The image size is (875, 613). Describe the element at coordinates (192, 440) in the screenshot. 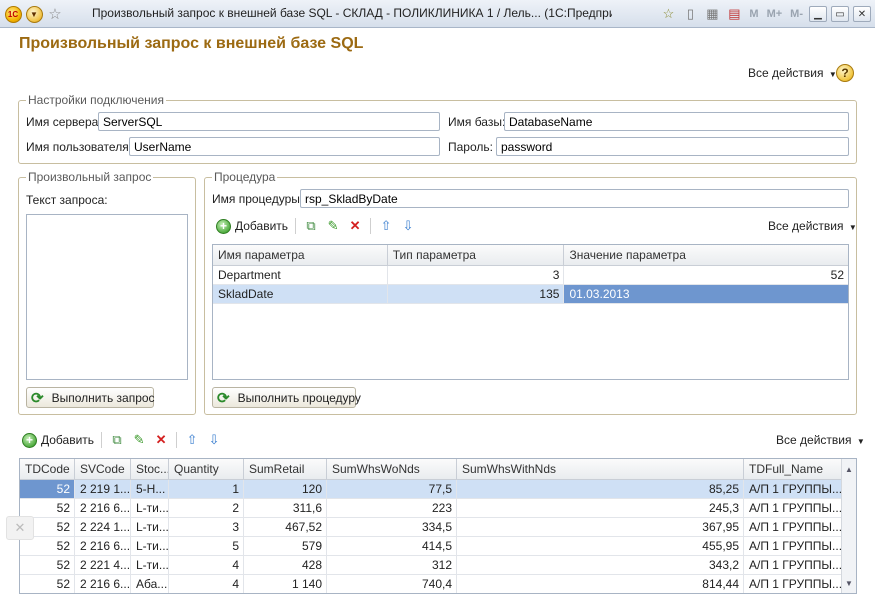

I see `results-move-up-button: ⇧` at that location.